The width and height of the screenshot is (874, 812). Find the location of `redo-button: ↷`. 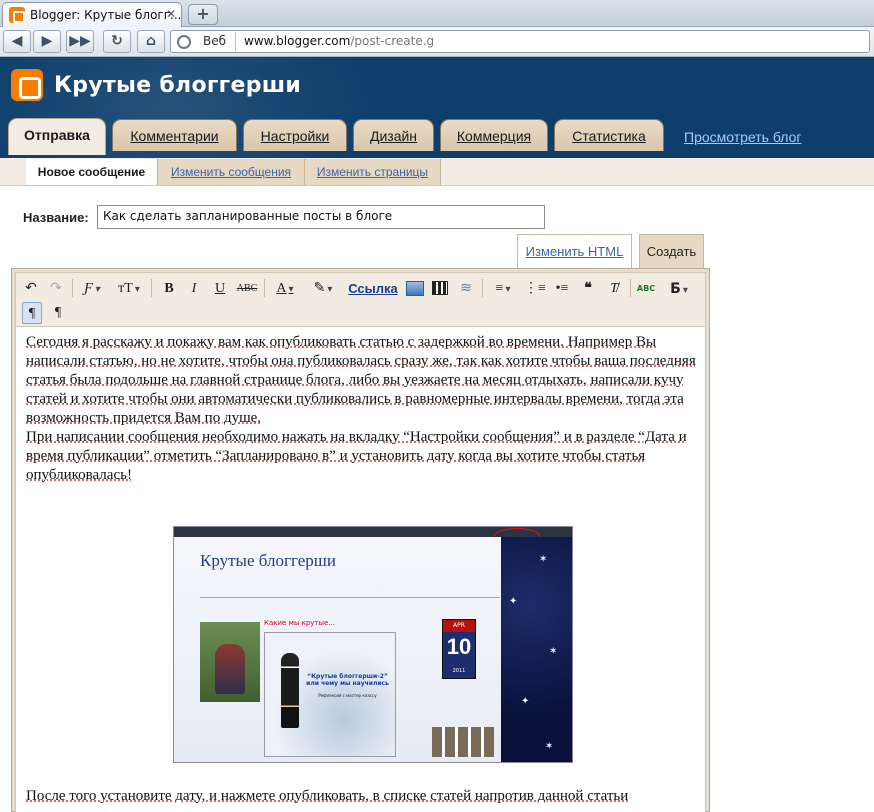

redo-button: ↷ is located at coordinates (56, 289).